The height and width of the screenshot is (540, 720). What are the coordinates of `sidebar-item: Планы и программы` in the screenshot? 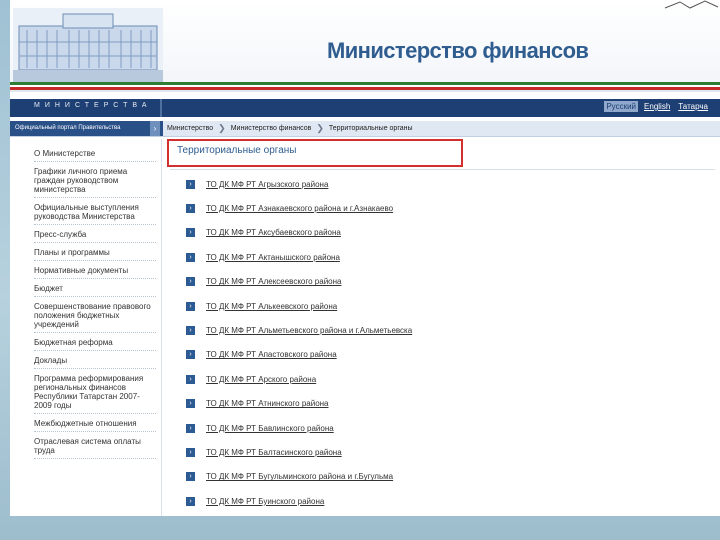 It's located at (95, 253).